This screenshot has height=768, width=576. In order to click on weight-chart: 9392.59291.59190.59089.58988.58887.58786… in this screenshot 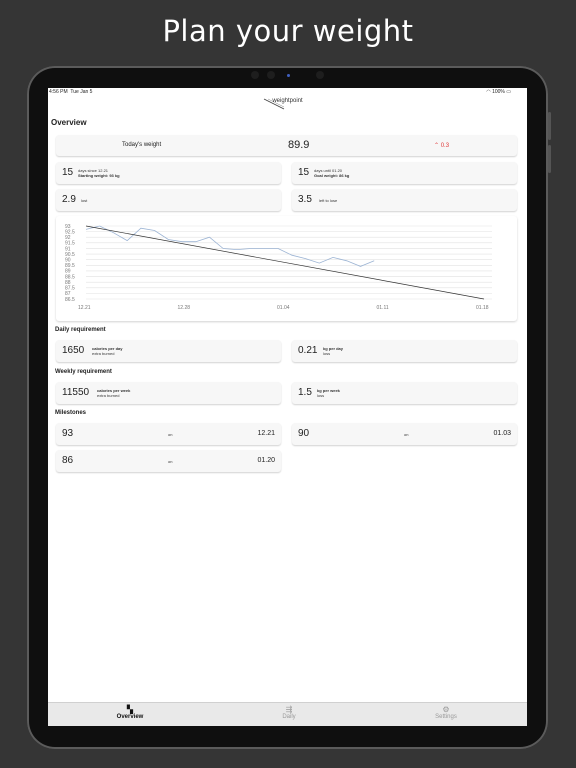, I will do `click(278, 267)`.